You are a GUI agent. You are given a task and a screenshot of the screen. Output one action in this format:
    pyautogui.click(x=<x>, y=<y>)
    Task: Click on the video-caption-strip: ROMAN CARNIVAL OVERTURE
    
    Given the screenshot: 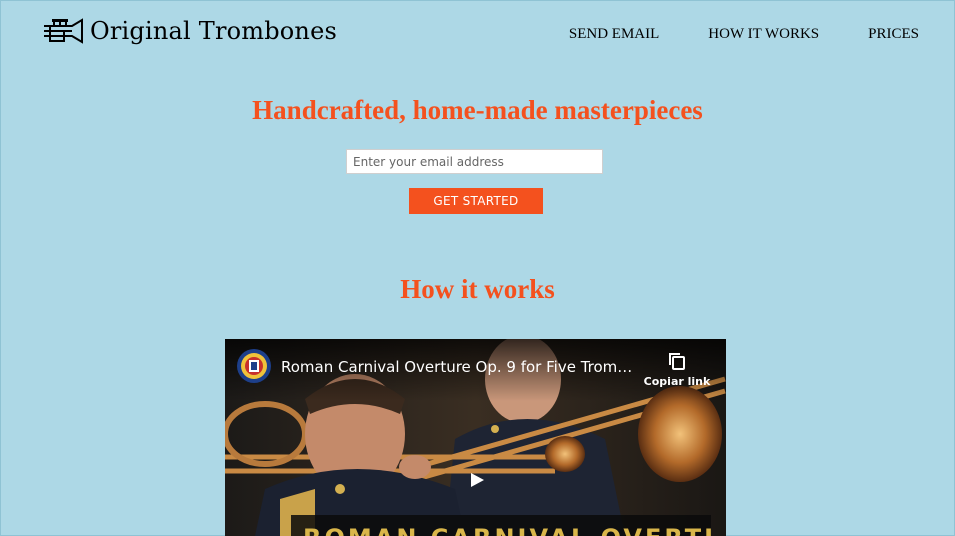 What is the action you would take?
    pyautogui.click(x=501, y=525)
    